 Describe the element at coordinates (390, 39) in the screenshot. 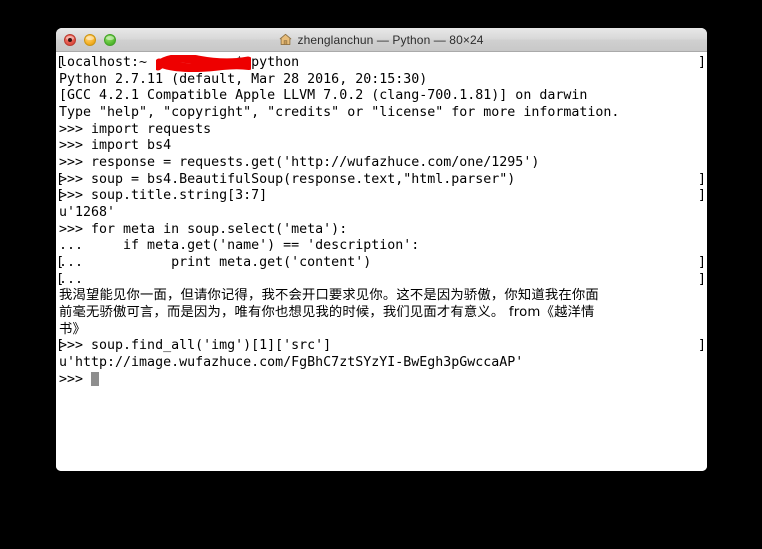

I see `window-title: zhenglanchun — Python — 80×24` at that location.